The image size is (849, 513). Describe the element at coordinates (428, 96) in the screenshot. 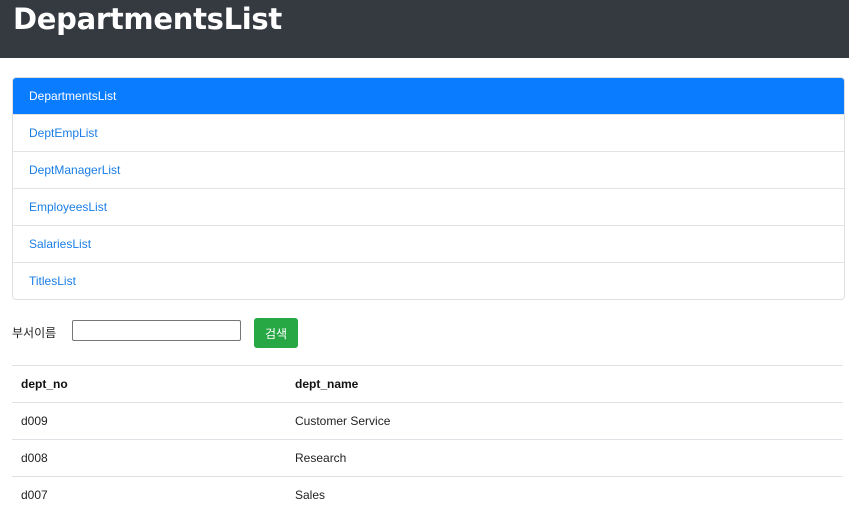

I see `nav-item-departments: DepartmentsList` at that location.